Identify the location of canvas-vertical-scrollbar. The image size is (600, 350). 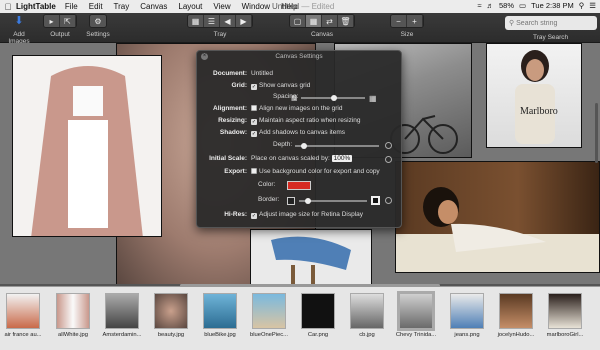
(596, 133).